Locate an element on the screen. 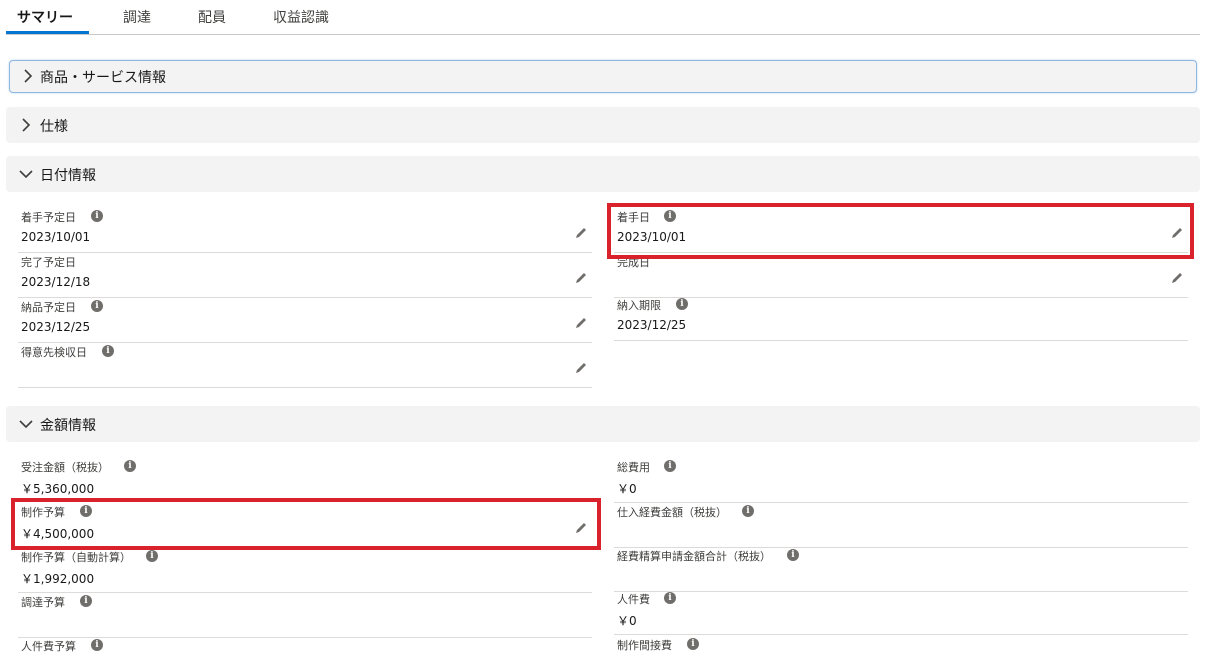 This screenshot has width=1220, height=657. field-label: 人件費予算 is located at coordinates (48, 646).